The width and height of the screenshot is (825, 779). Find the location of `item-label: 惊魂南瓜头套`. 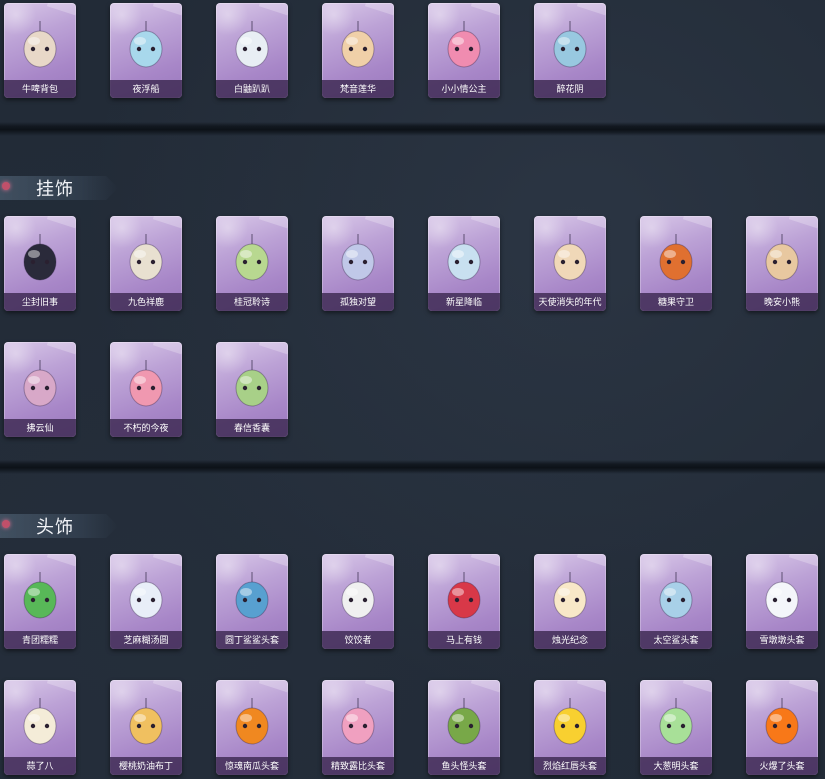

item-label: 惊魂南瓜头套 is located at coordinates (251, 767).